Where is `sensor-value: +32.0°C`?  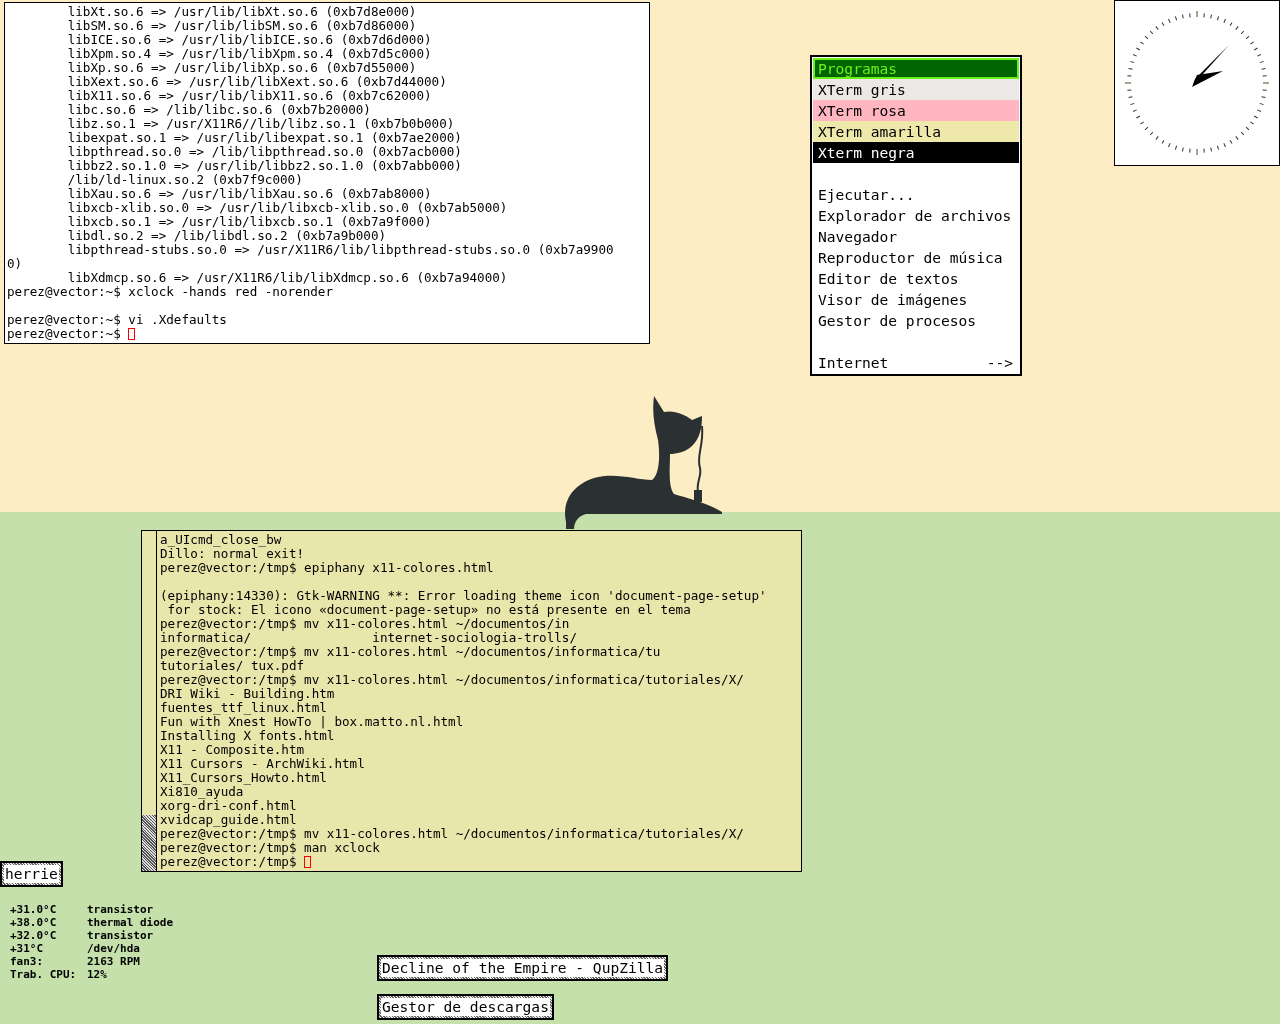
sensor-value: +32.0°C is located at coordinates (34, 935).